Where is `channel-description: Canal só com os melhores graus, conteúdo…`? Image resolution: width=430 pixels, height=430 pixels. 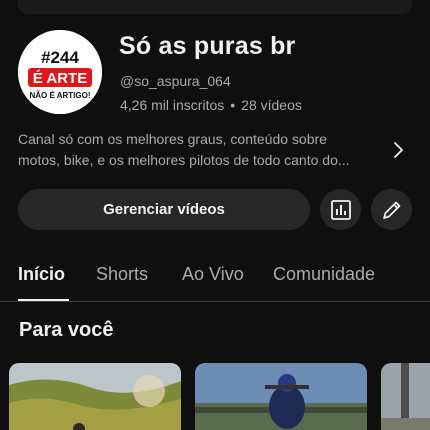
channel-description: Canal só com os melhores graus, conteúdo… is located at coordinates (198, 150).